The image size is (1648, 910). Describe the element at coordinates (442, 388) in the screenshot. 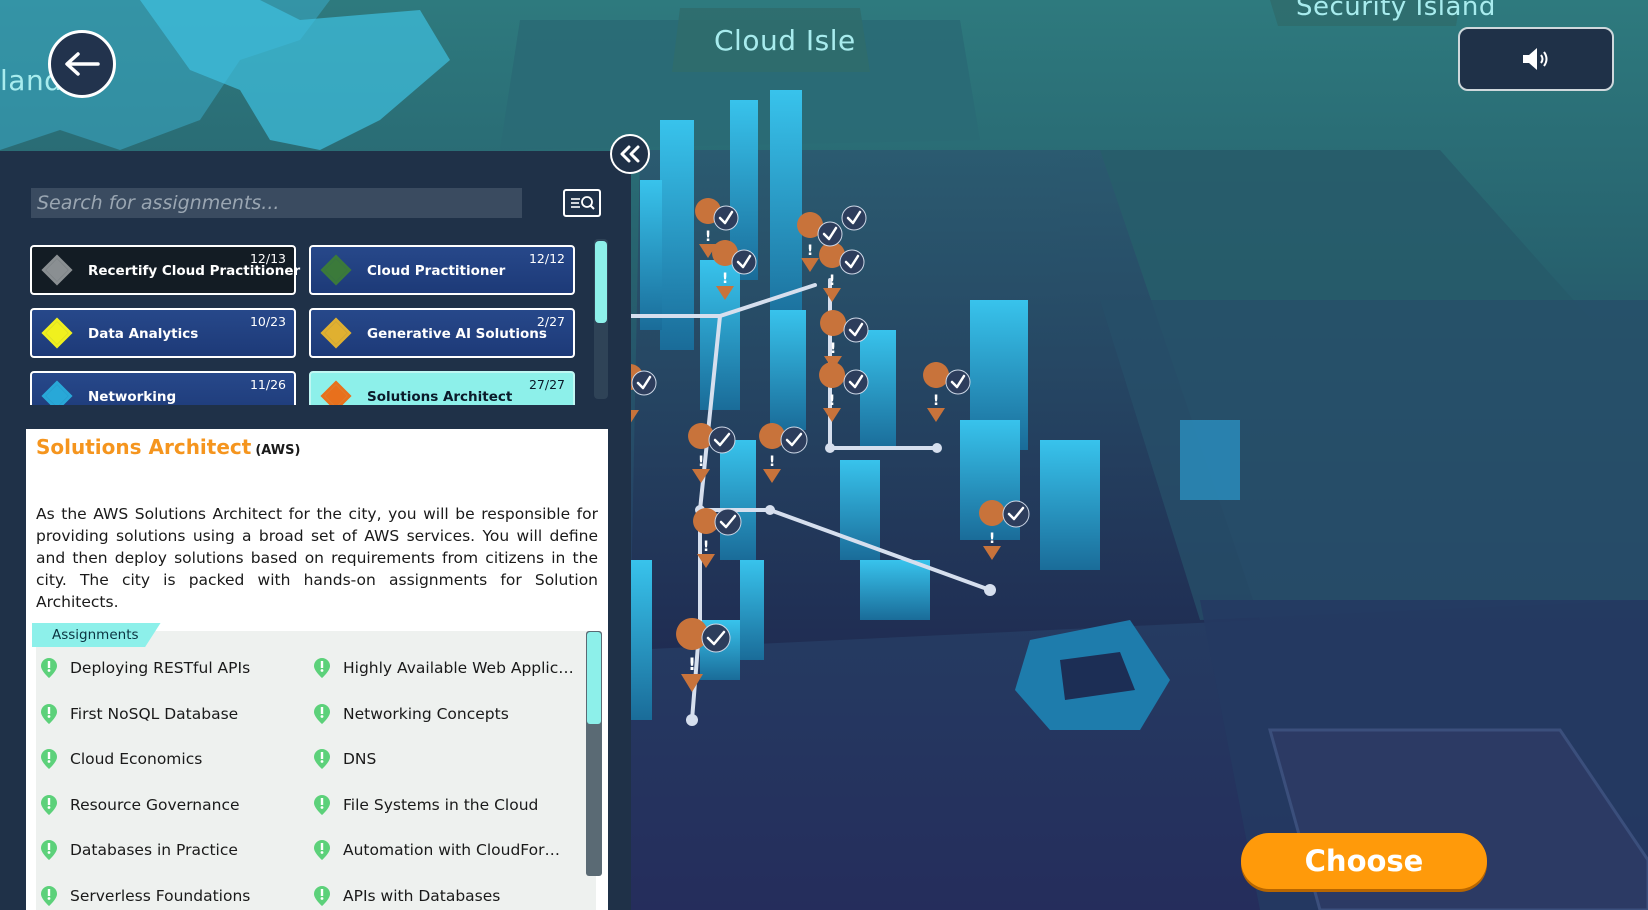

I see `role-card: Solutions Architect 27/27` at that location.